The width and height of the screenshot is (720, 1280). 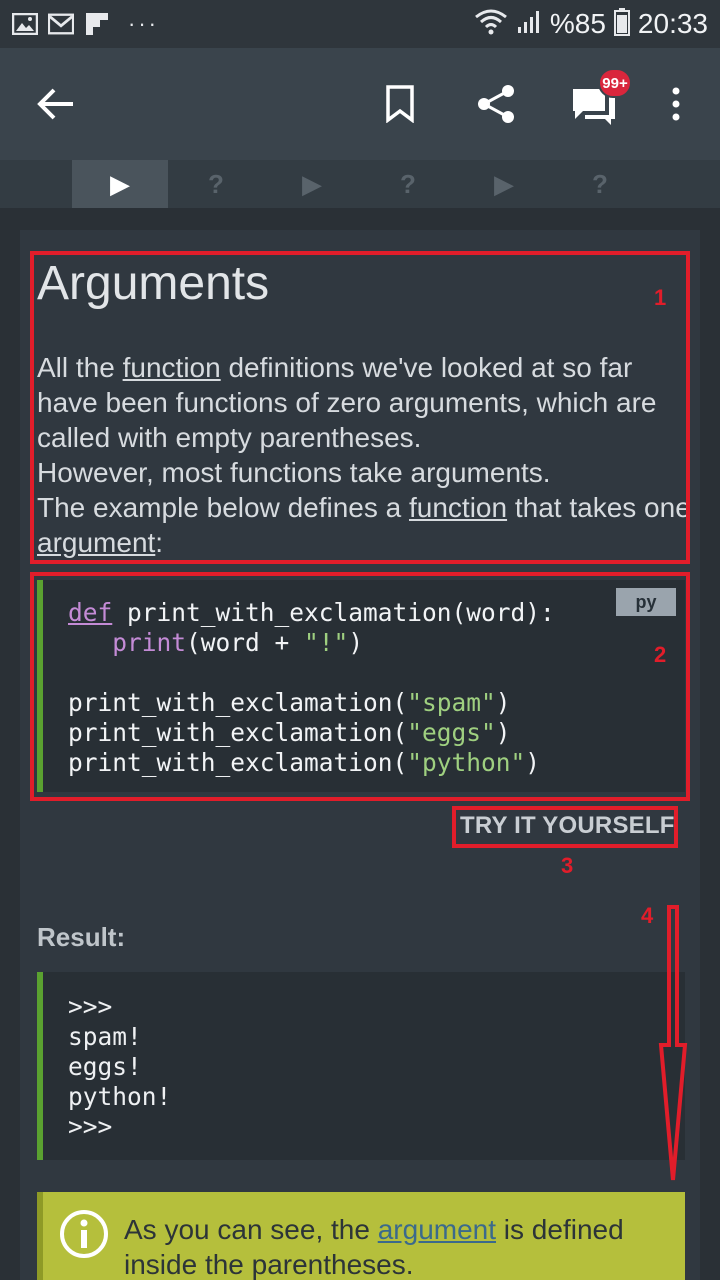 I want to click on result-output: >>> spam! eggs! python! >>>, so click(x=120, y=1066).